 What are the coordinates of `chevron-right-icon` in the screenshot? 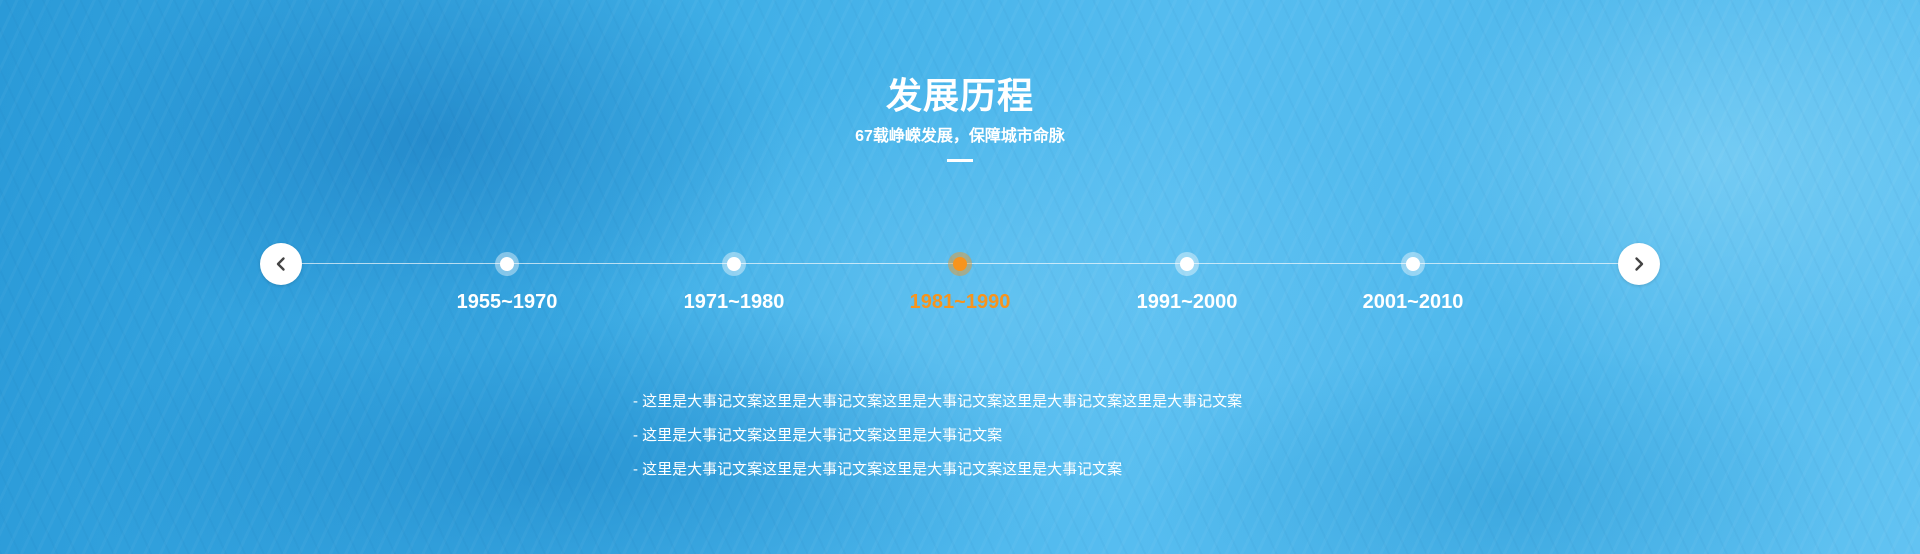 It's located at (1639, 264).